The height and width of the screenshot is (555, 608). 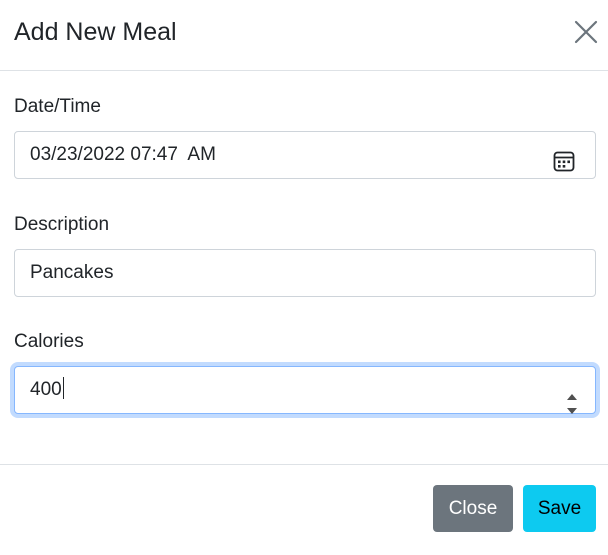 What do you see at coordinates (572, 388) in the screenshot?
I see `spin-up-icon` at bounding box center [572, 388].